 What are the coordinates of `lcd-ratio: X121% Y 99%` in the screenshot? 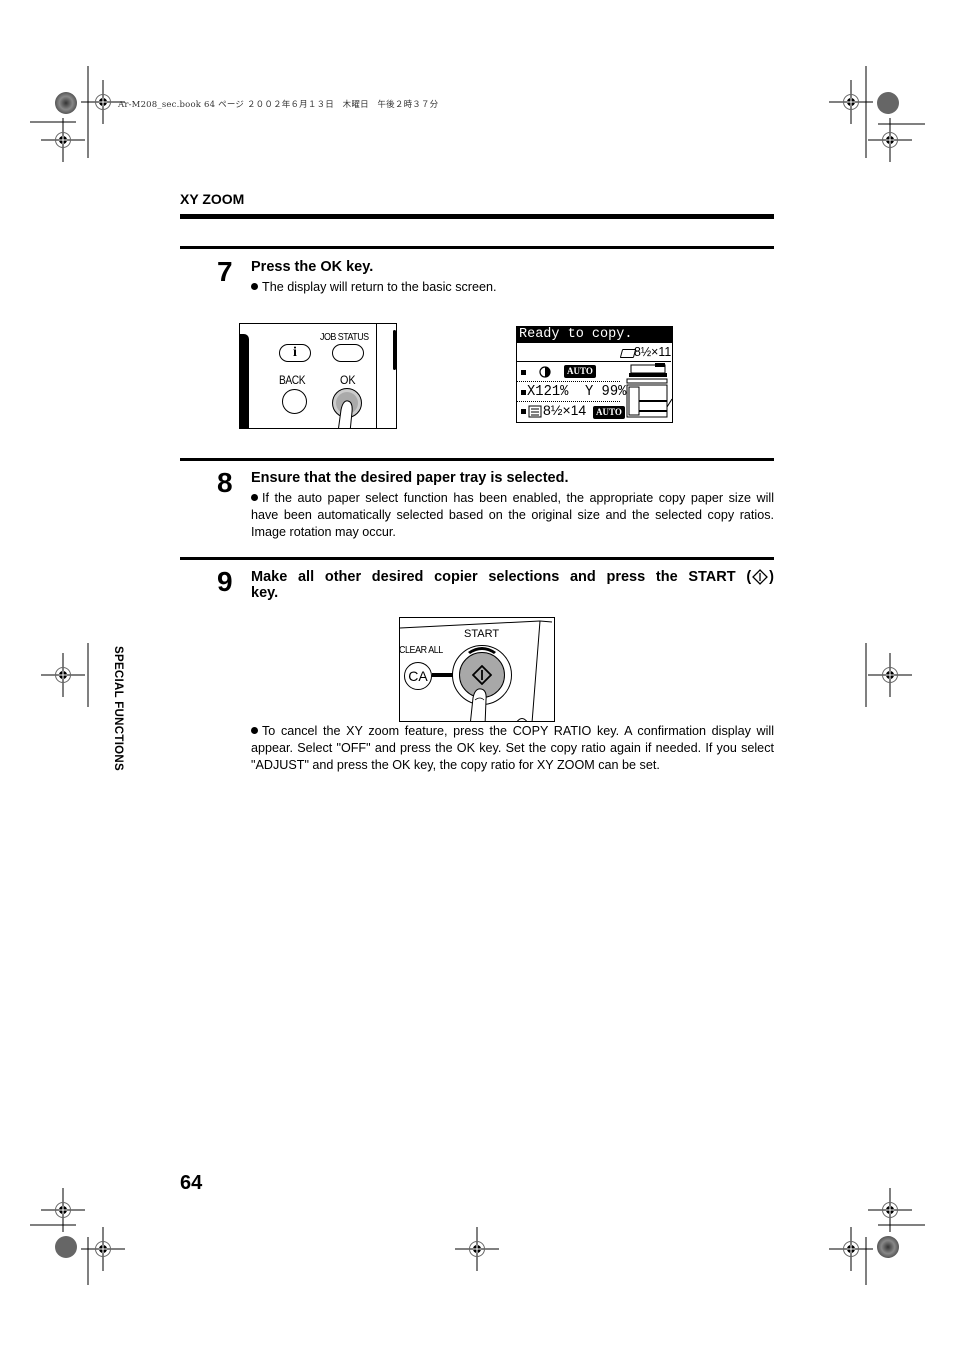 It's located at (577, 391).